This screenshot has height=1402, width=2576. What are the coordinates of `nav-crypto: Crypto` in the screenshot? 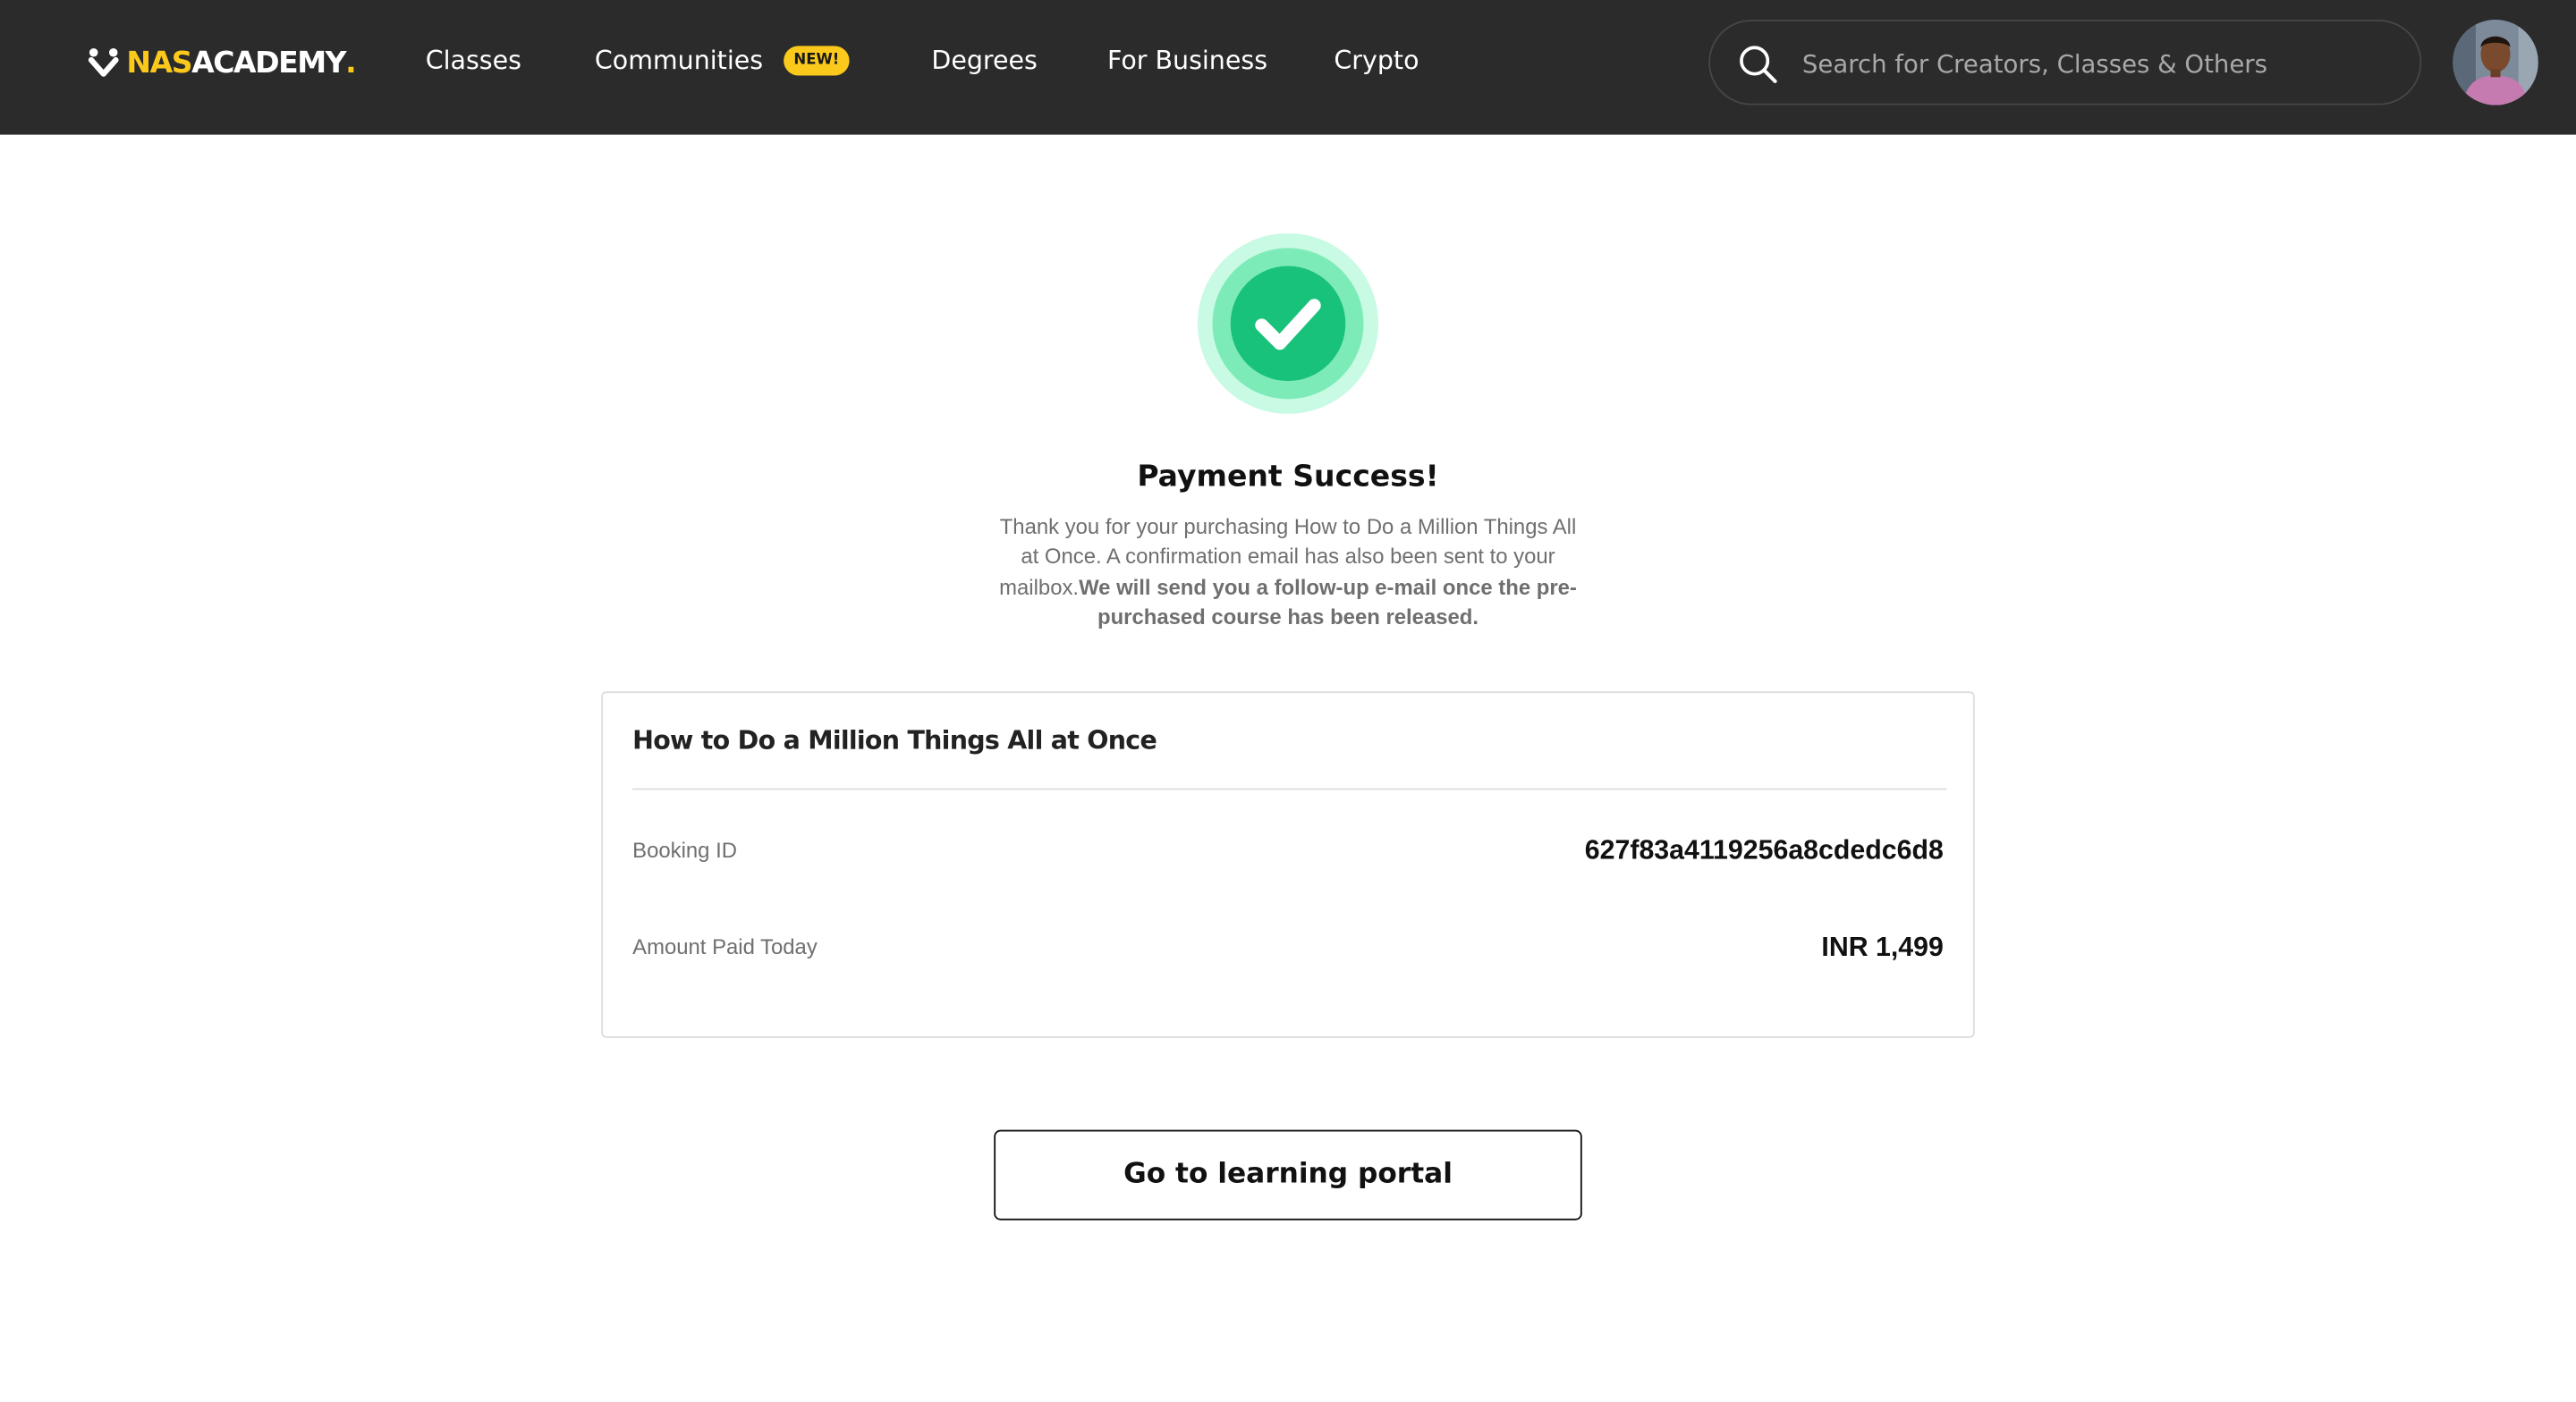 It's located at (1376, 61).